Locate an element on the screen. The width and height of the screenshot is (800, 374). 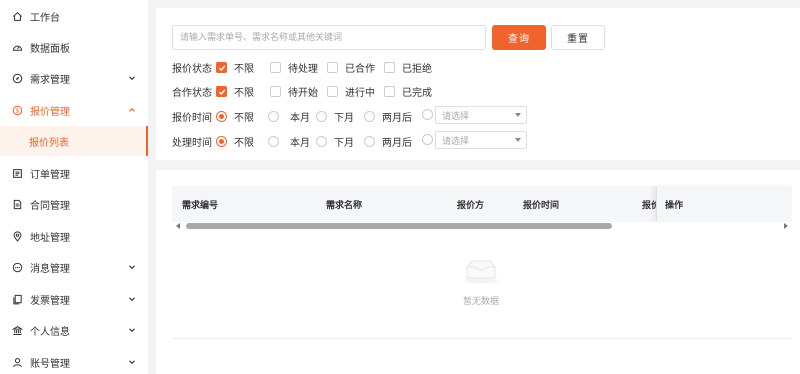
sidebar-item-workbench: 工作台 is located at coordinates (74, 16).